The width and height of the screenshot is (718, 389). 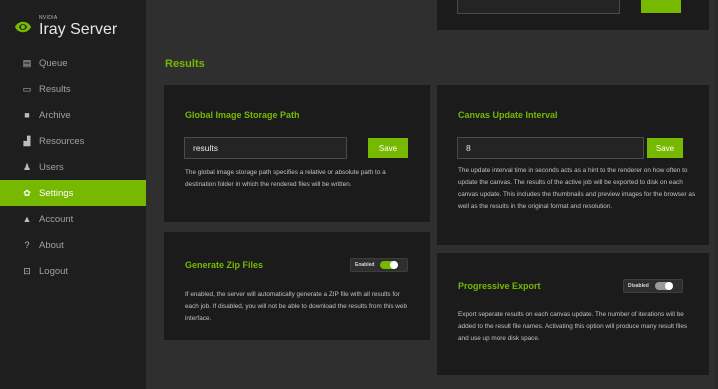 I want to click on users-icon: ♟, so click(x=27, y=166).